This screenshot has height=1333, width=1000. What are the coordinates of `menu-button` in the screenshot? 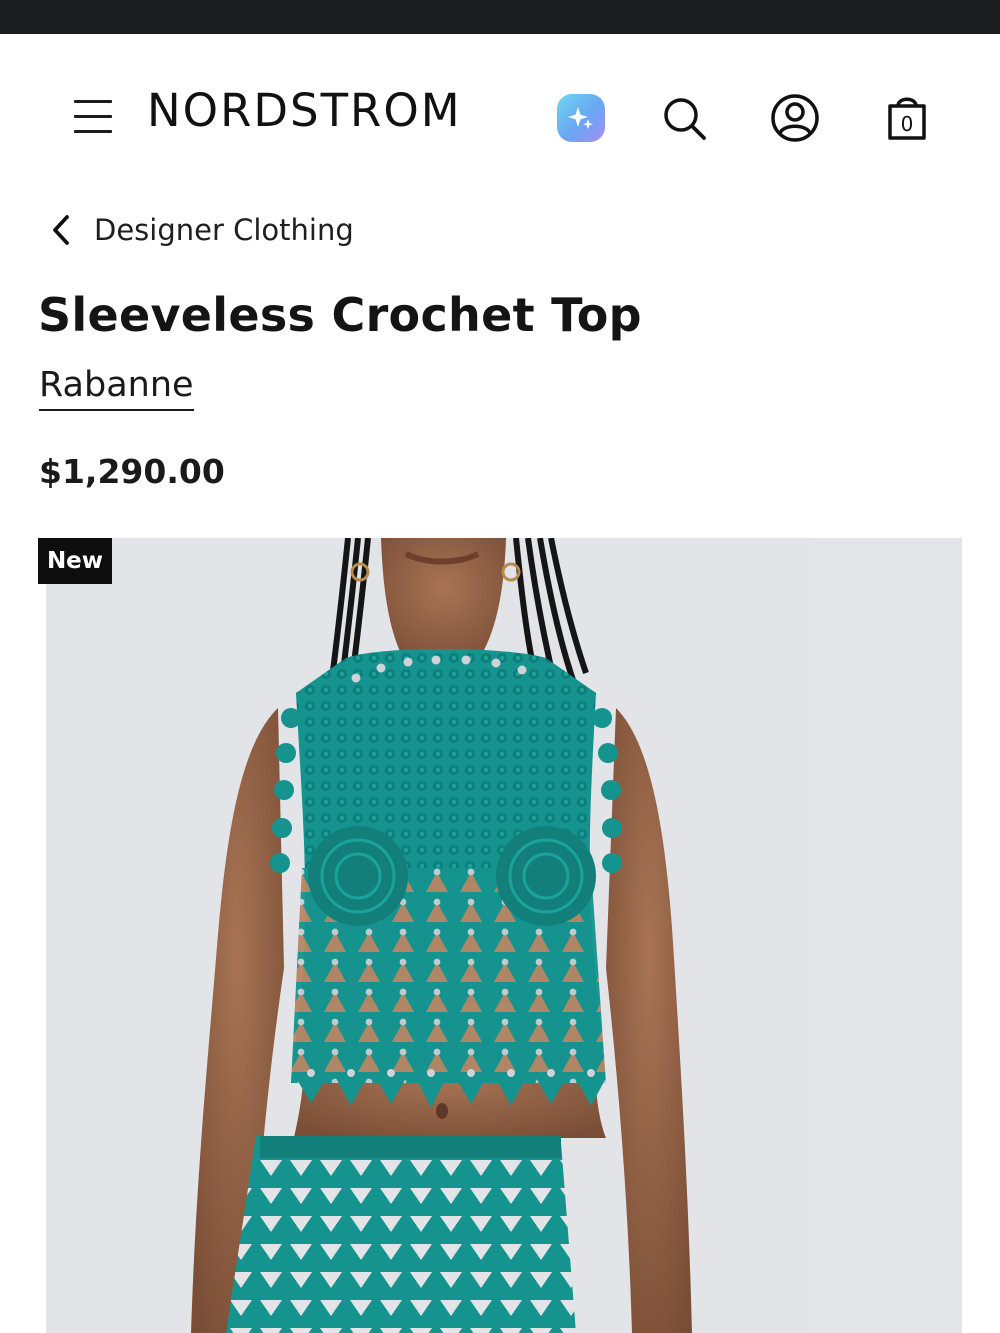 It's located at (94, 116).